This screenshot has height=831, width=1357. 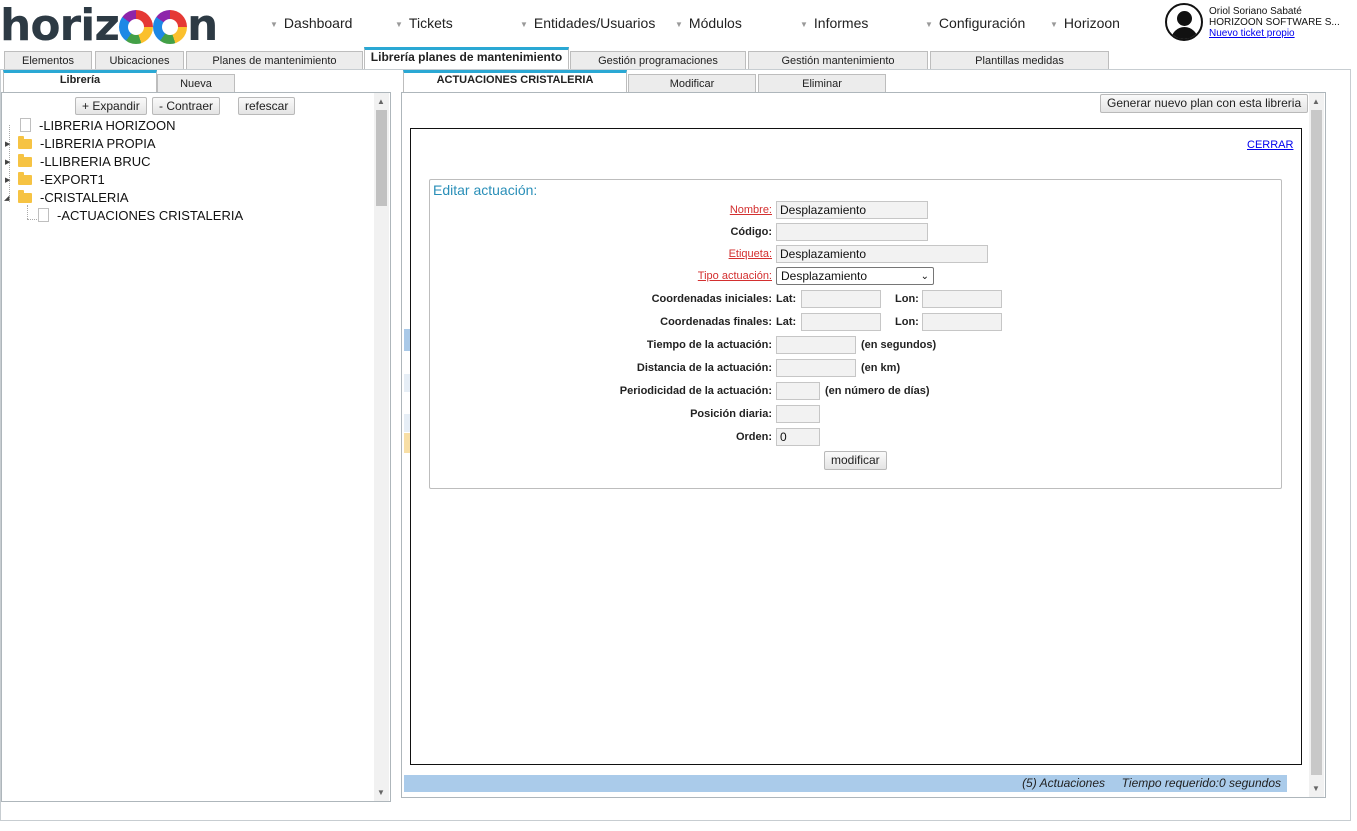 I want to click on user-avatar-icon, so click(x=1184, y=22).